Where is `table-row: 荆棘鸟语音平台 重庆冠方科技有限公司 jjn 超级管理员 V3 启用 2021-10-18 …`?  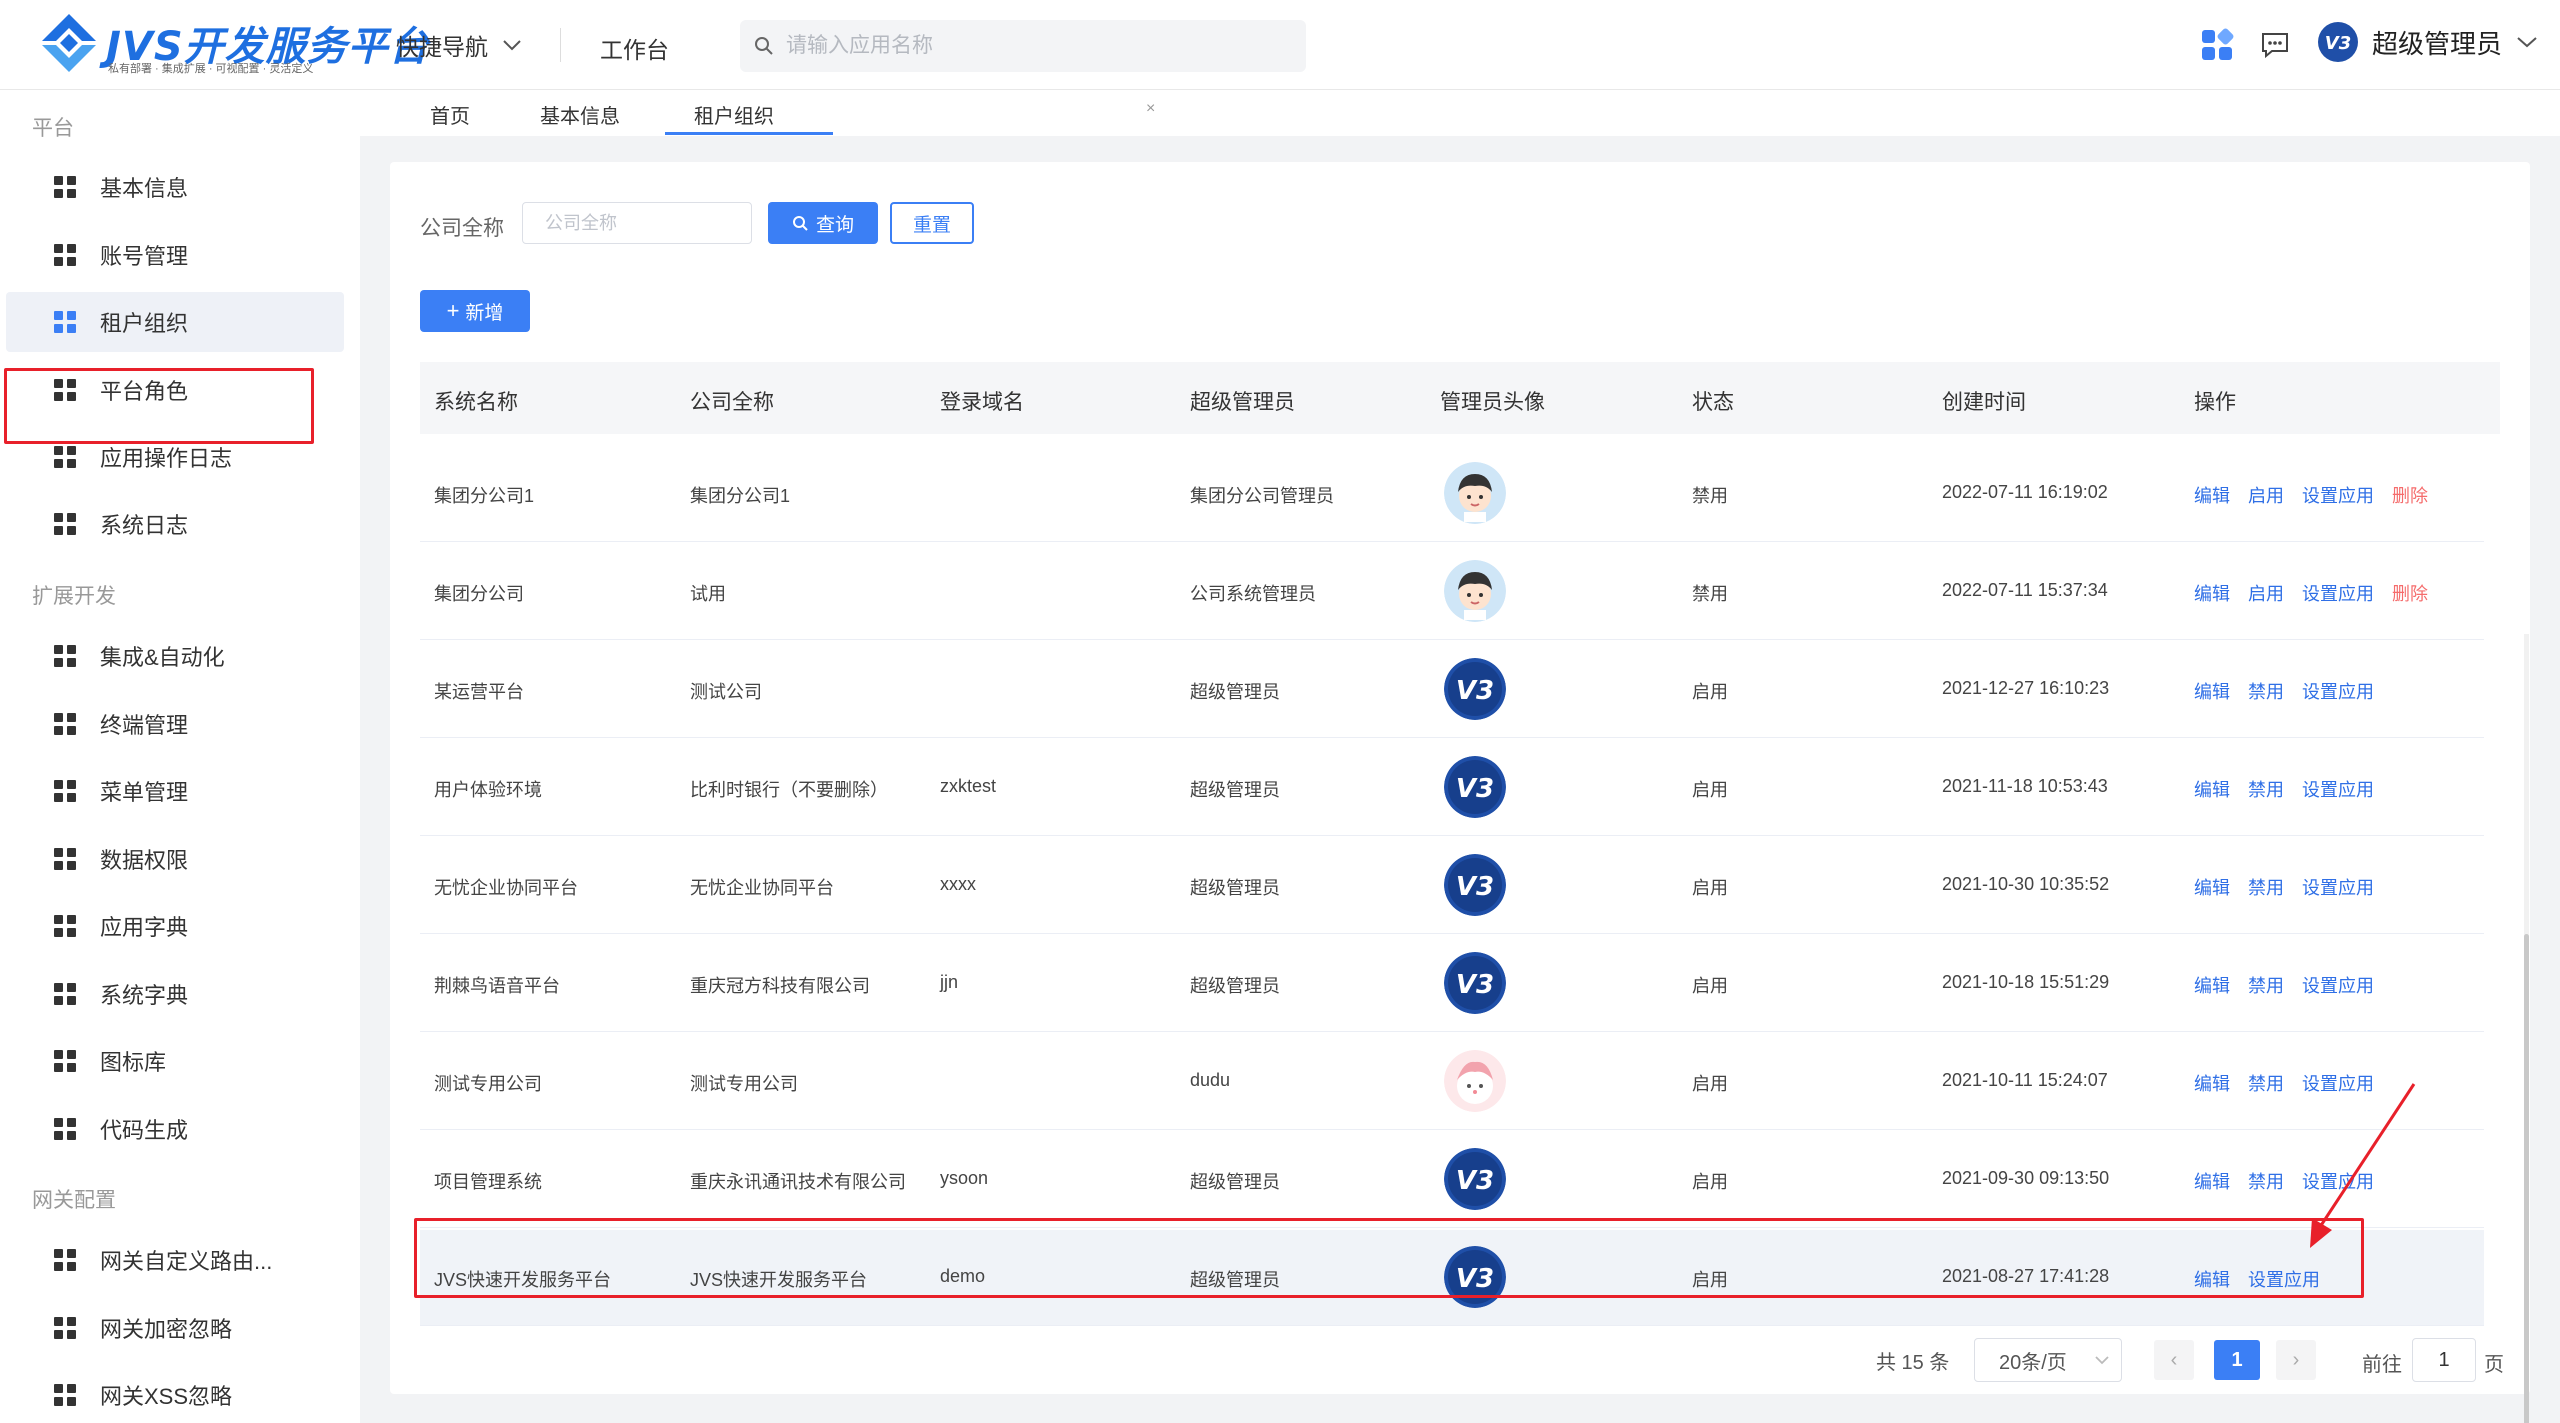
table-row: 荆棘鸟语音平台 重庆冠方科技有限公司 jjn 超级管理员 V3 启用 2021-10-18 … is located at coordinates (1452, 984).